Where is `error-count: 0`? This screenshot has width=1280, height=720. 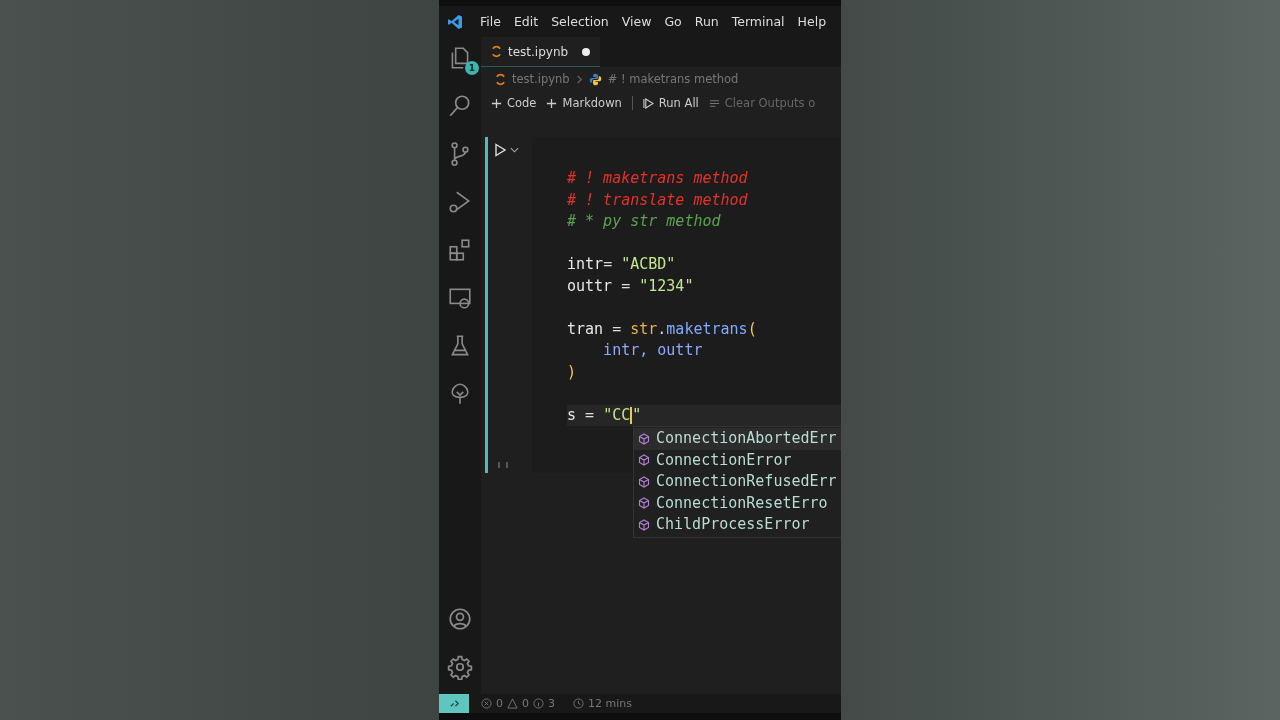
error-count: 0 is located at coordinates (499, 703).